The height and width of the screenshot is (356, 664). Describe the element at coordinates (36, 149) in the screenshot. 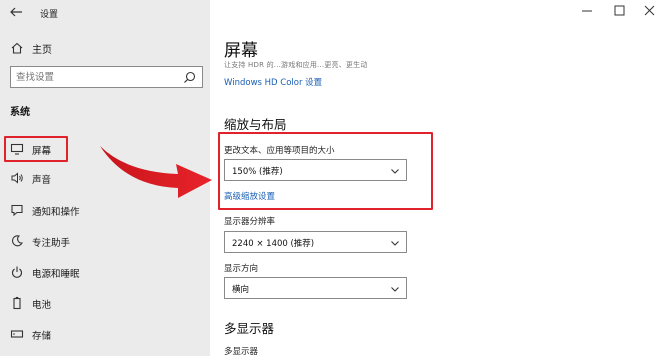

I see `highlight-box-display` at that location.